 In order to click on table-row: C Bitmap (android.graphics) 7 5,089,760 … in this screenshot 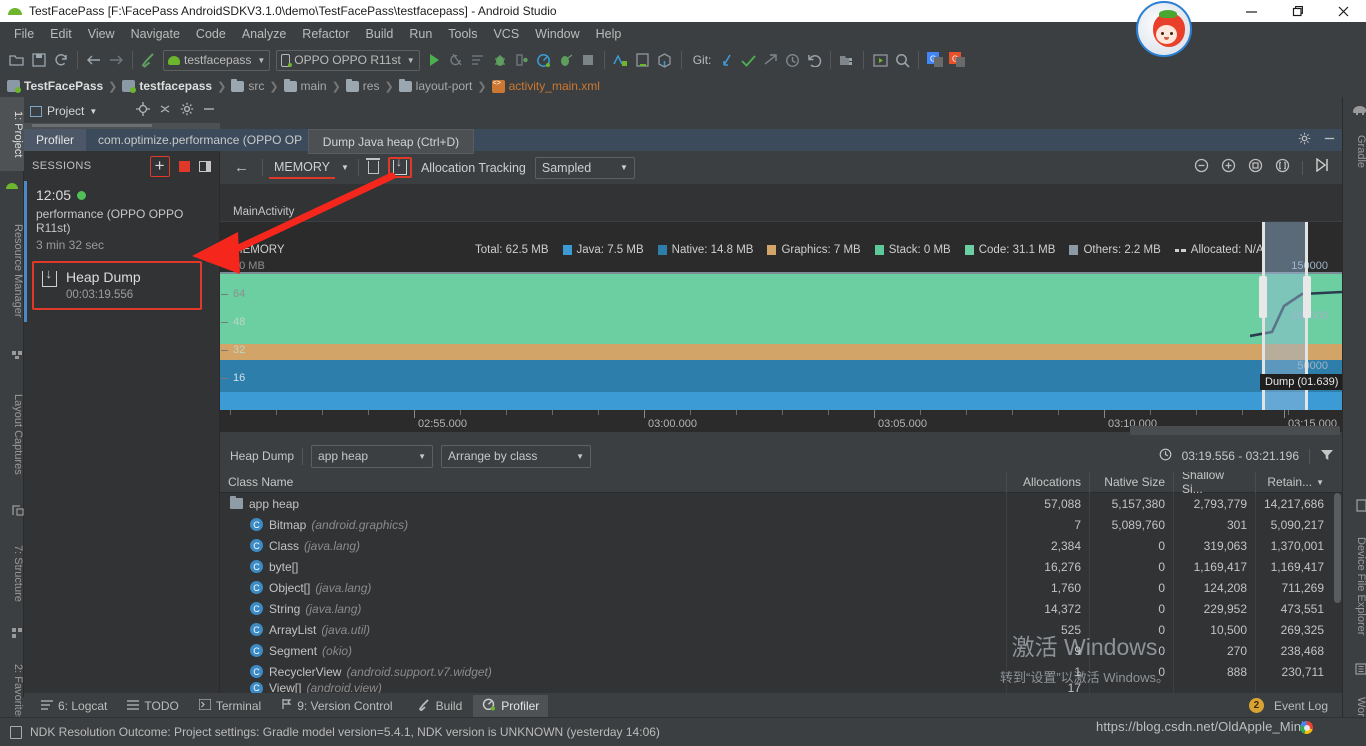, I will do `click(781, 524)`.